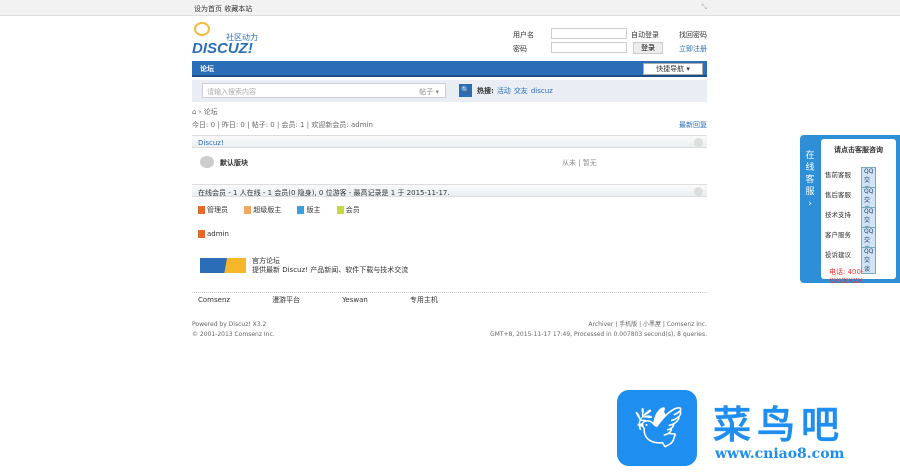 The width and height of the screenshot is (900, 476). I want to click on logo-name: DISCUZ!, so click(222, 48).